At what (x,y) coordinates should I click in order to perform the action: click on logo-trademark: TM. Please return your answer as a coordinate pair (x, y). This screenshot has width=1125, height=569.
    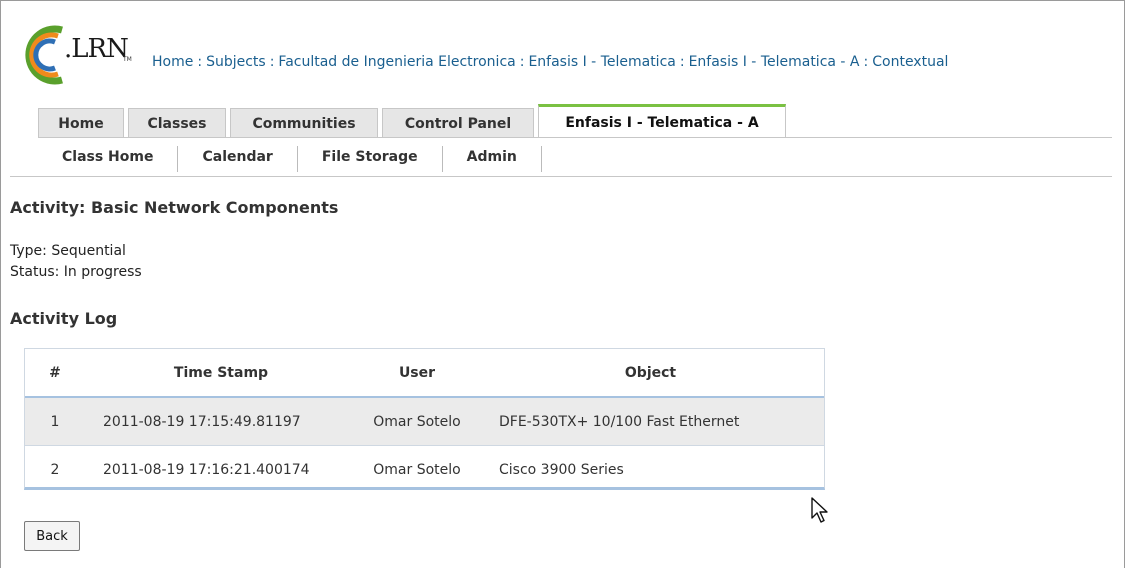
    Looking at the image, I should click on (127, 59).